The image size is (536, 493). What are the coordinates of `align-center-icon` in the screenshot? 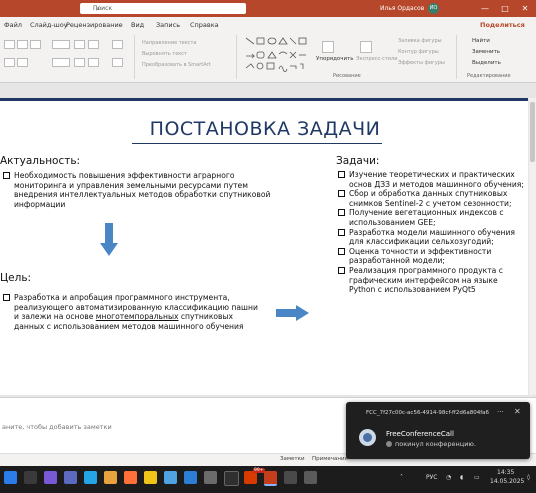 It's located at (22, 44).